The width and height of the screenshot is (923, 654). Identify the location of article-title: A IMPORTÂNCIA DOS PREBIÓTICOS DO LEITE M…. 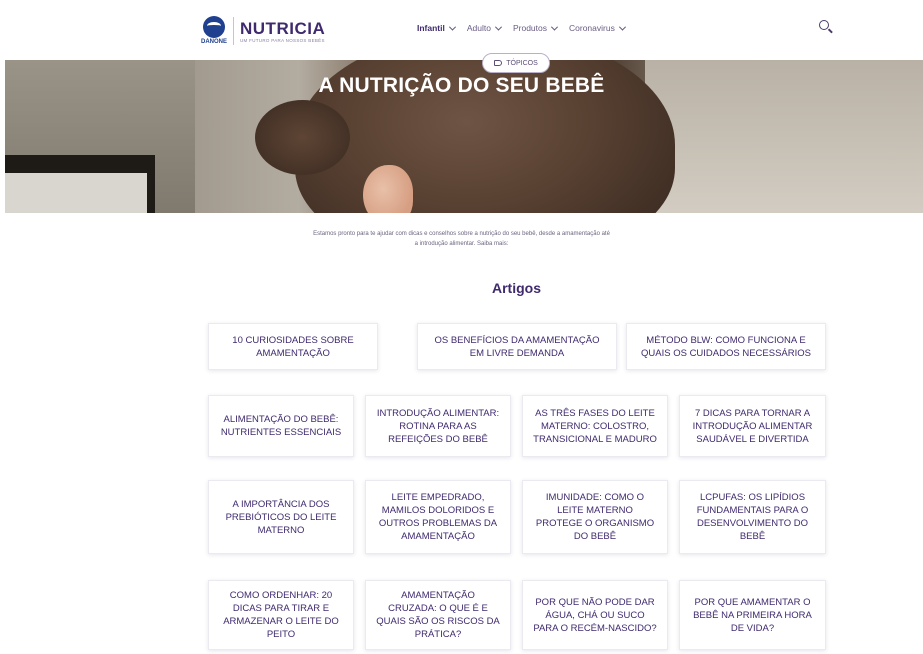
(281, 517).